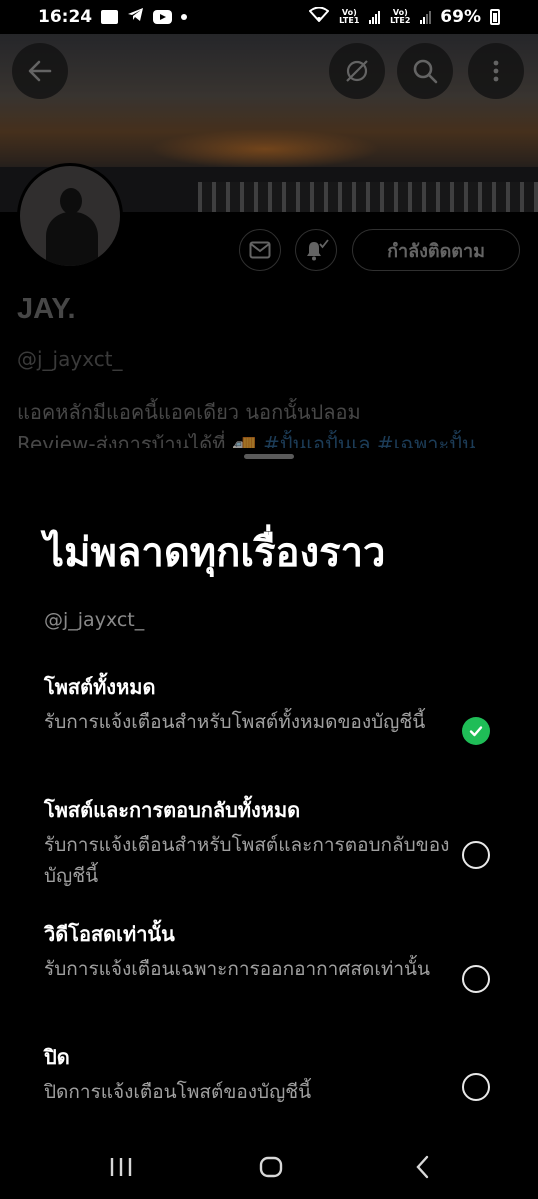 The width and height of the screenshot is (538, 1199). What do you see at coordinates (70, 359) in the screenshot?
I see `profile-handle: @j_jayxct_` at bounding box center [70, 359].